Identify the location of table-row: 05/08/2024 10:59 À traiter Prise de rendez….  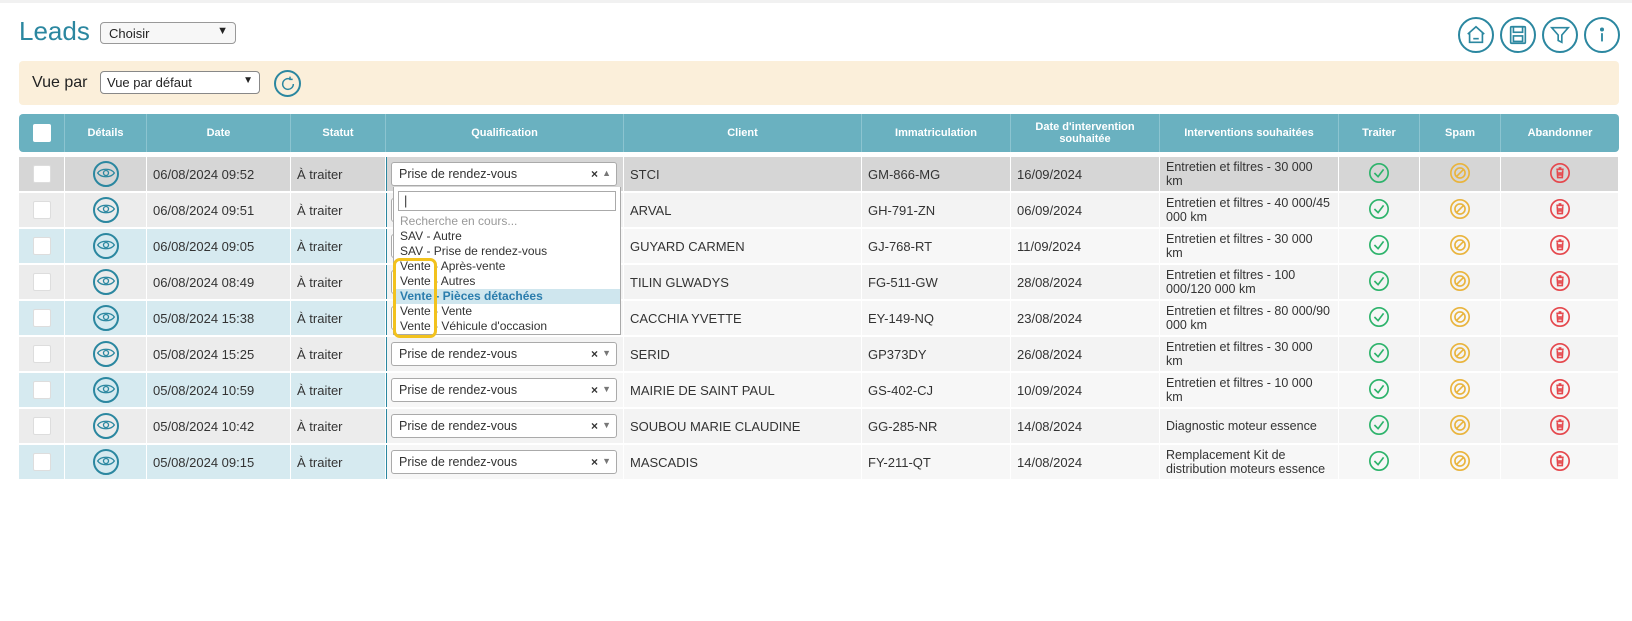
(819, 390).